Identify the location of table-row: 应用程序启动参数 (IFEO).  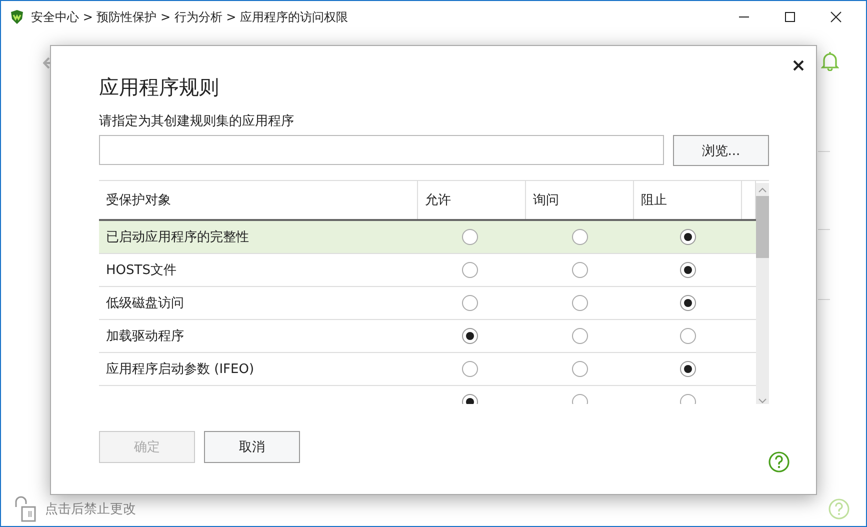
(427, 369).